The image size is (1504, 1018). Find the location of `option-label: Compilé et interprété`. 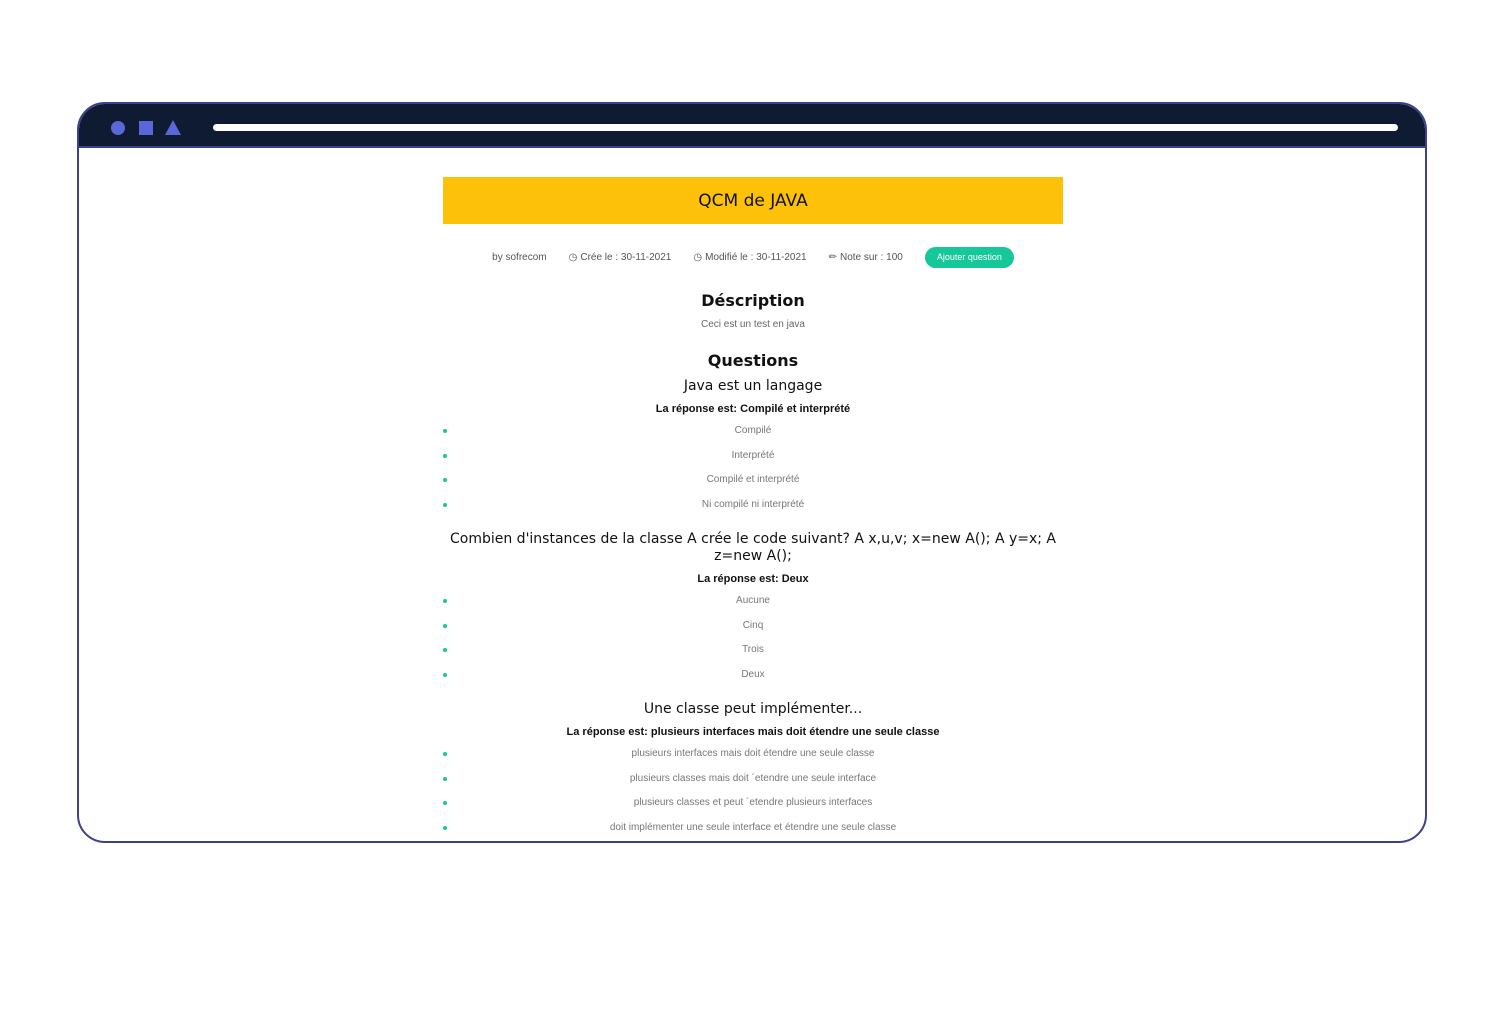

option-label: Compilé et interprété is located at coordinates (753, 479).